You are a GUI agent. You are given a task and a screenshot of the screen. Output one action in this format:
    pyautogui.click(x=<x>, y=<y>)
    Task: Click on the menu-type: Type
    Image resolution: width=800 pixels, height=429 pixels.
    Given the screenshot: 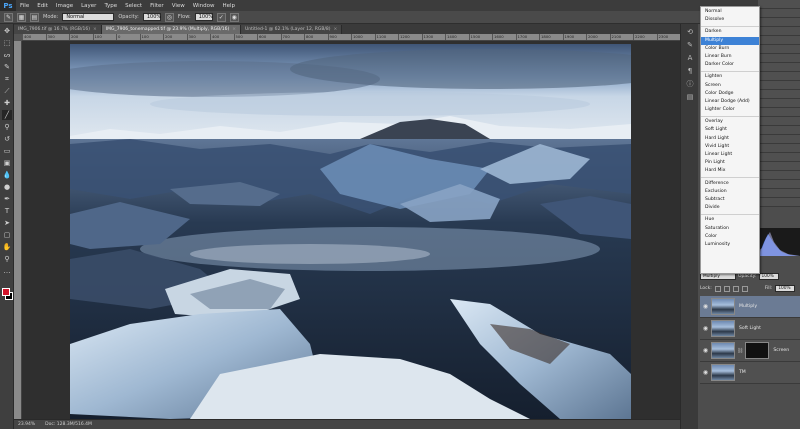 What is the action you would take?
    pyautogui.click(x=110, y=6)
    